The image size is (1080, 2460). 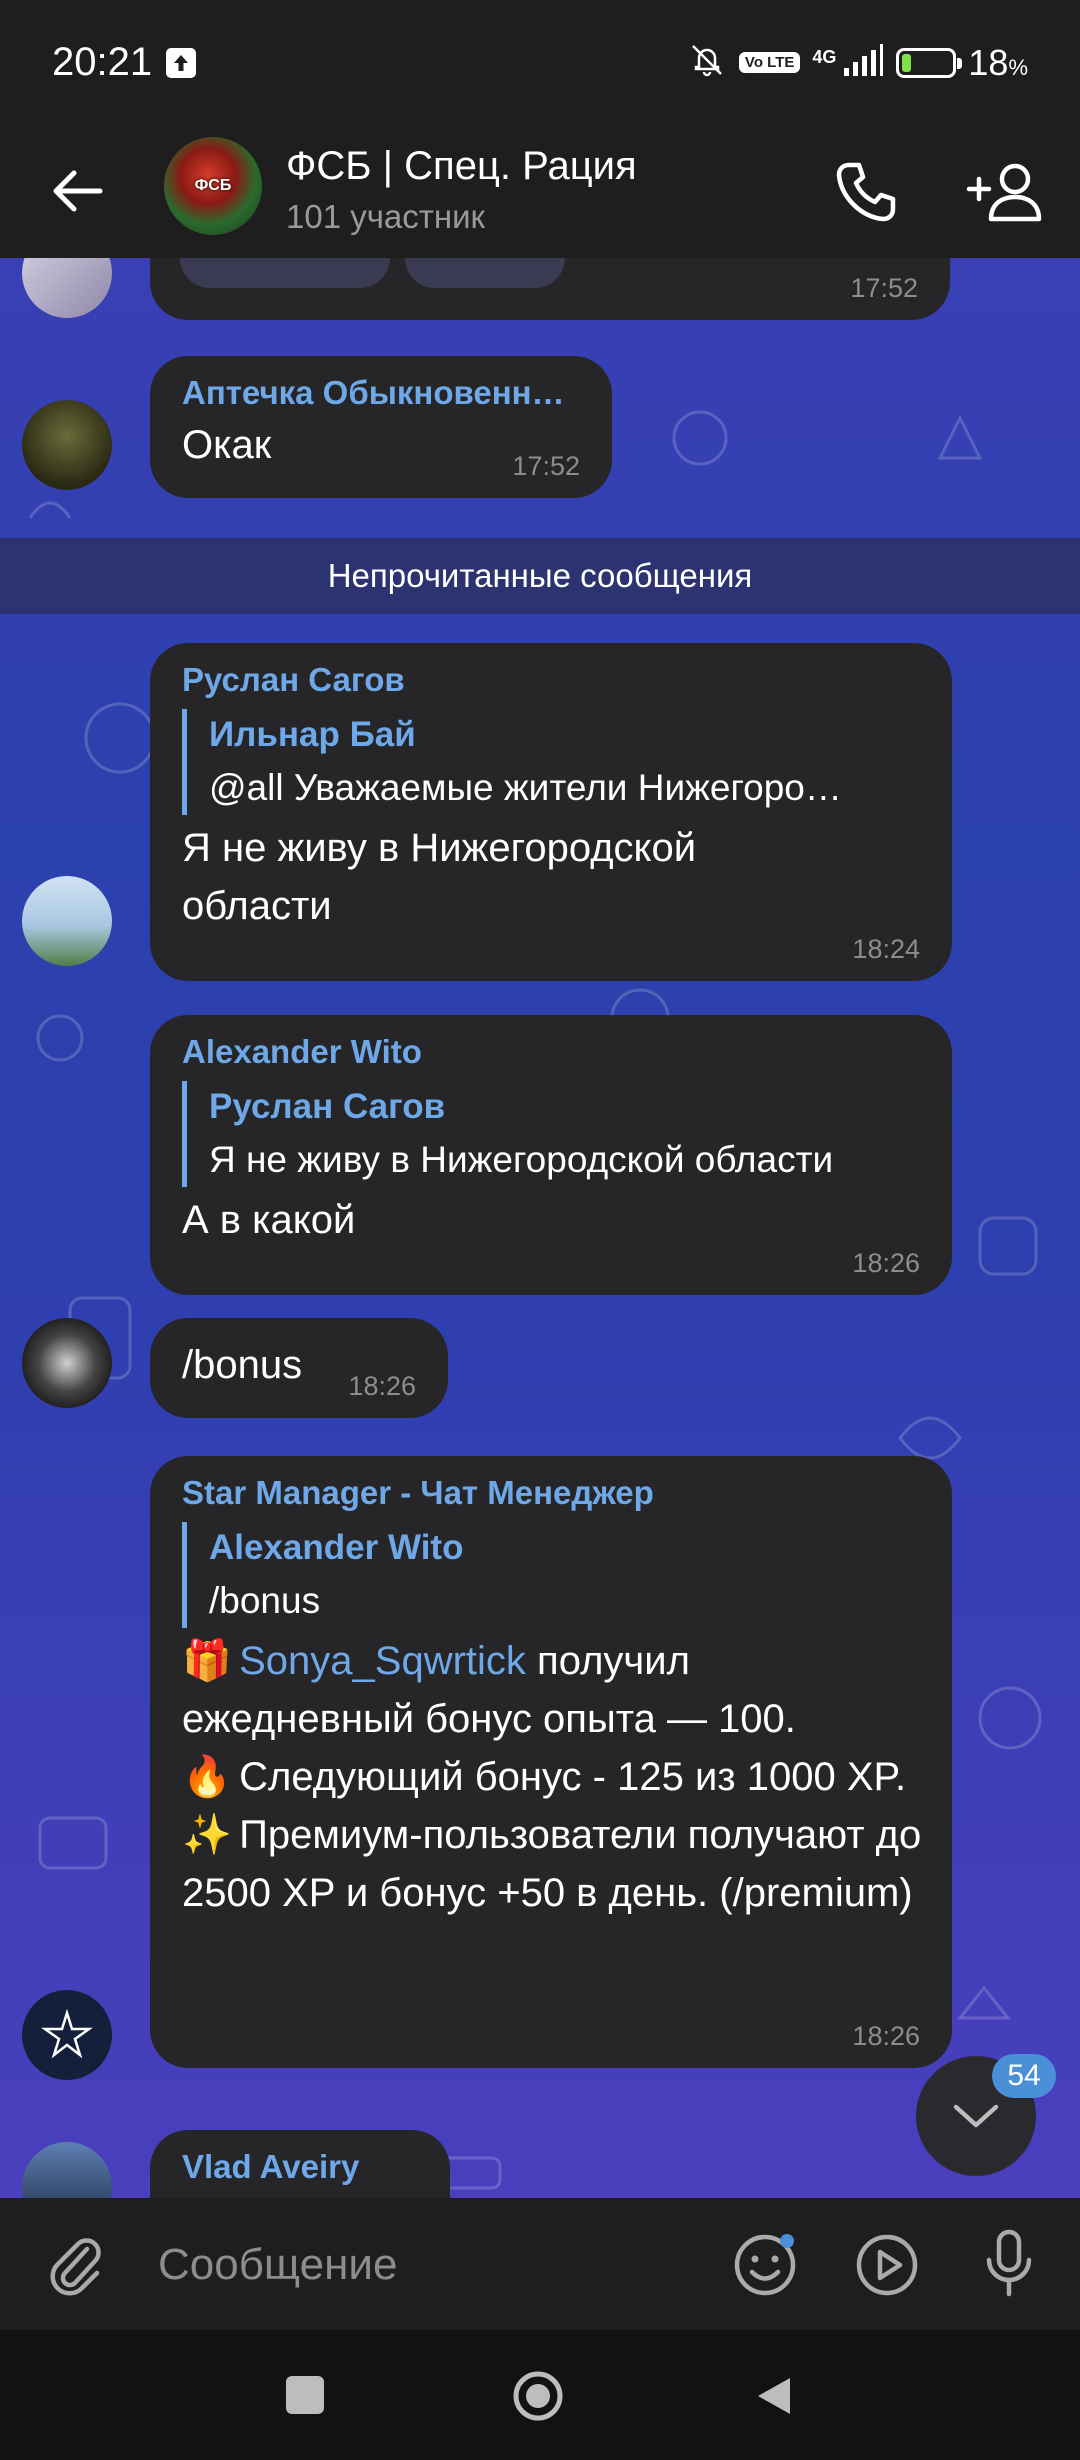 I want to click on voice-message-button, so click(x=1009, y=2264).